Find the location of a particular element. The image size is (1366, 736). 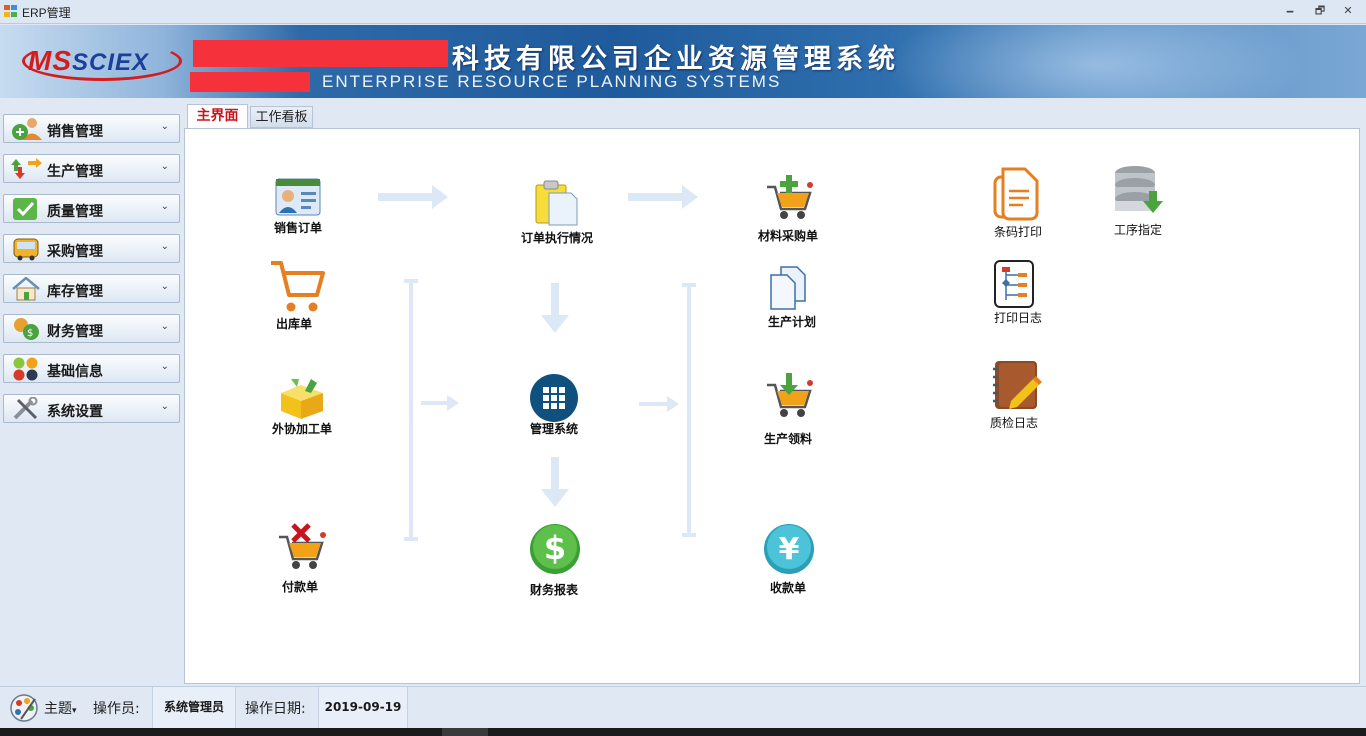

company-logo: MSSCIEX is located at coordinates (102, 62).